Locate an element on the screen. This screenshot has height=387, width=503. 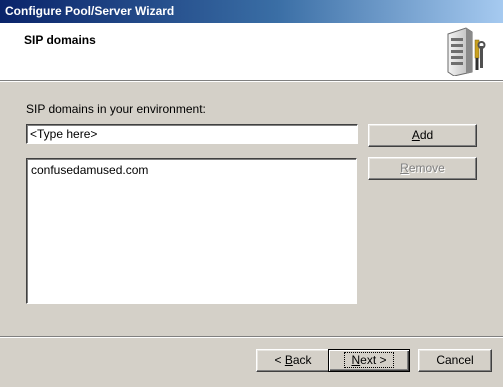
add-button: Add is located at coordinates (422, 135).